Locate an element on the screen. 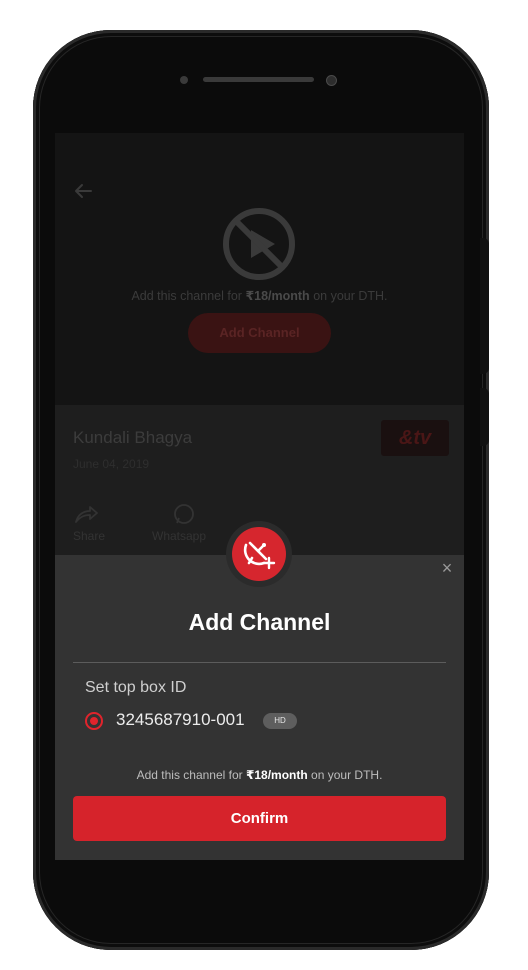  whatsapp-label: Whatsapp is located at coordinates (179, 536).